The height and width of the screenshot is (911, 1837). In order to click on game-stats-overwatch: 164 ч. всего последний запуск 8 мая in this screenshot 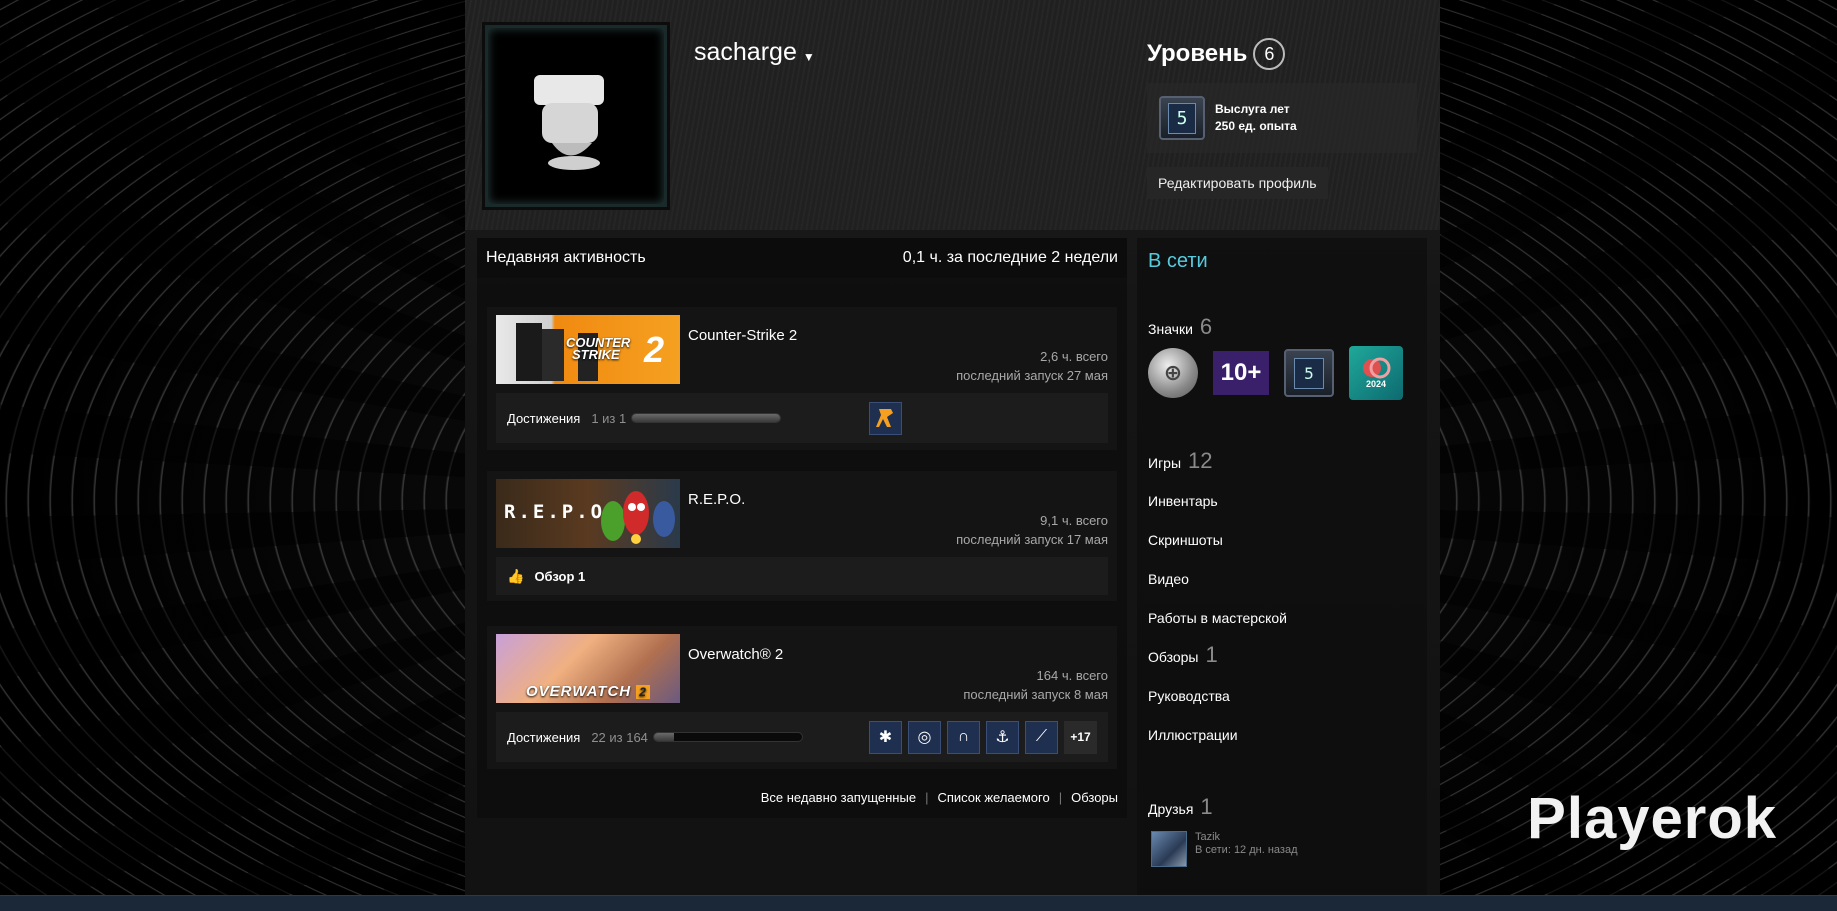, I will do `click(1035, 685)`.